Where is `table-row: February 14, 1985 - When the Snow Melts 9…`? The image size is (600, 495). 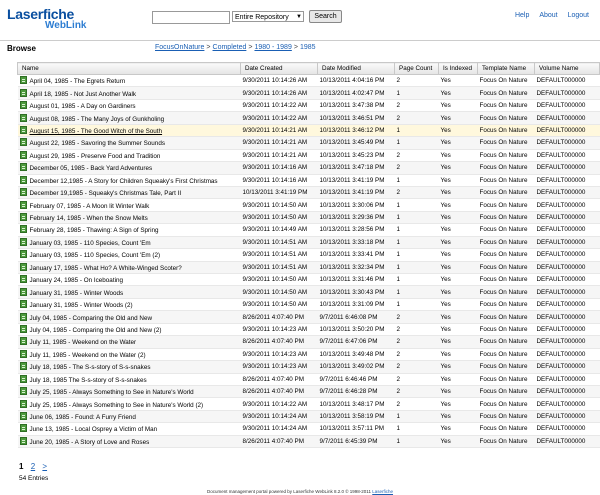
table-row: February 14, 1985 - When the Snow Melts 9… is located at coordinates (308, 218).